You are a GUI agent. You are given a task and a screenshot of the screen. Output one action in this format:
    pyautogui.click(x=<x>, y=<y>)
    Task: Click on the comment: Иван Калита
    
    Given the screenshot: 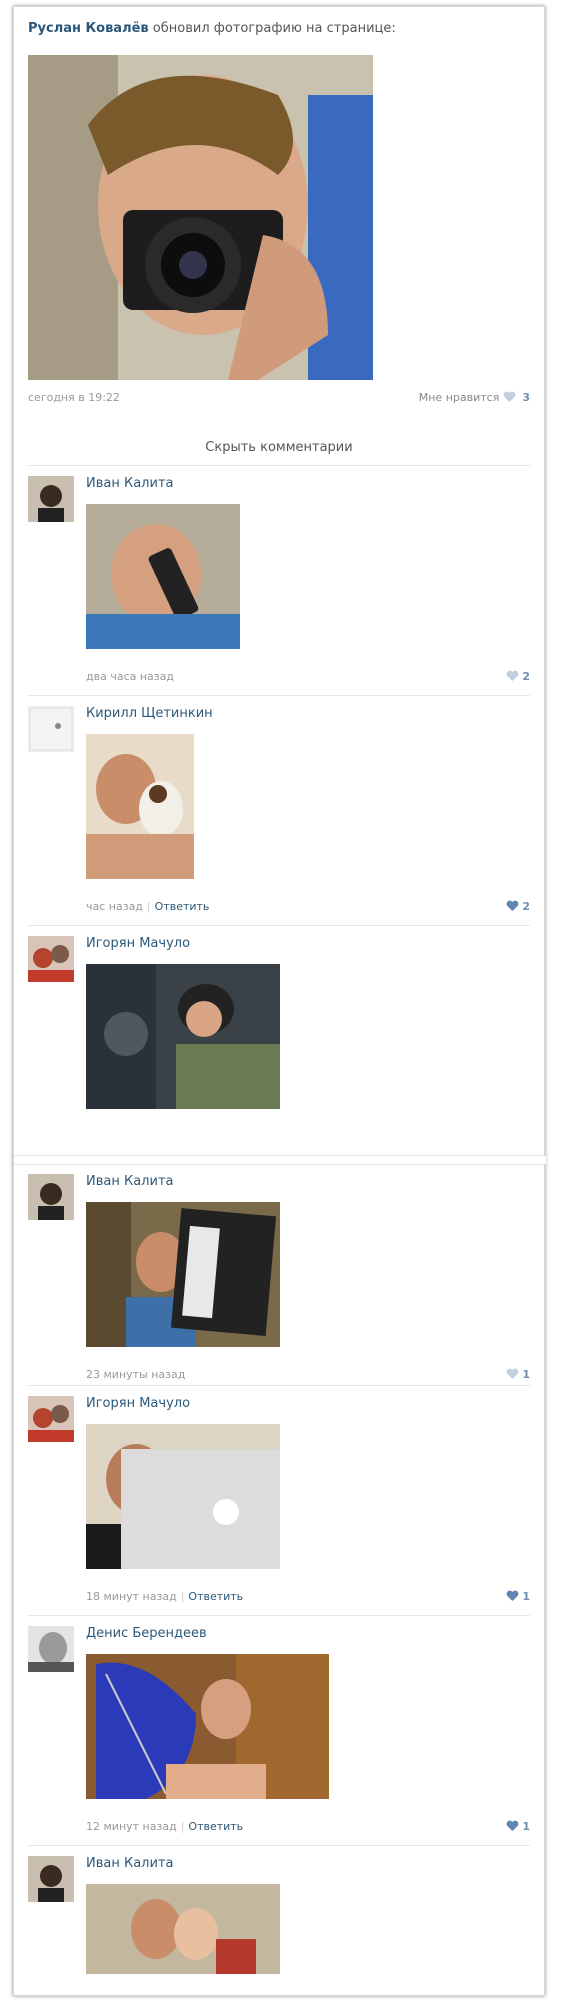 What is the action you would take?
    pyautogui.click(x=279, y=1926)
    